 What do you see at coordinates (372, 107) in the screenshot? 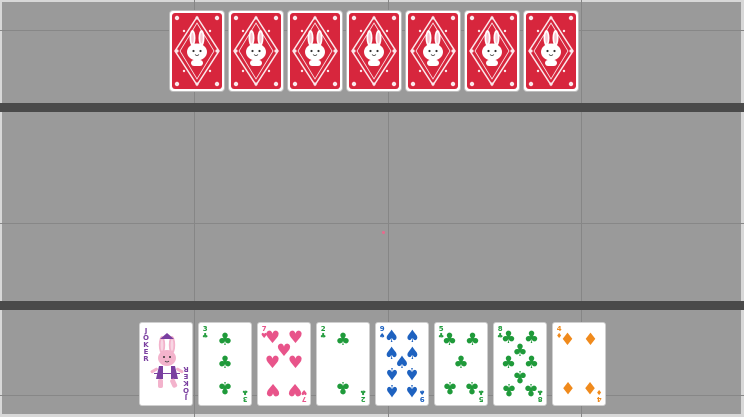
I see `opponent-zone-divider` at bounding box center [372, 107].